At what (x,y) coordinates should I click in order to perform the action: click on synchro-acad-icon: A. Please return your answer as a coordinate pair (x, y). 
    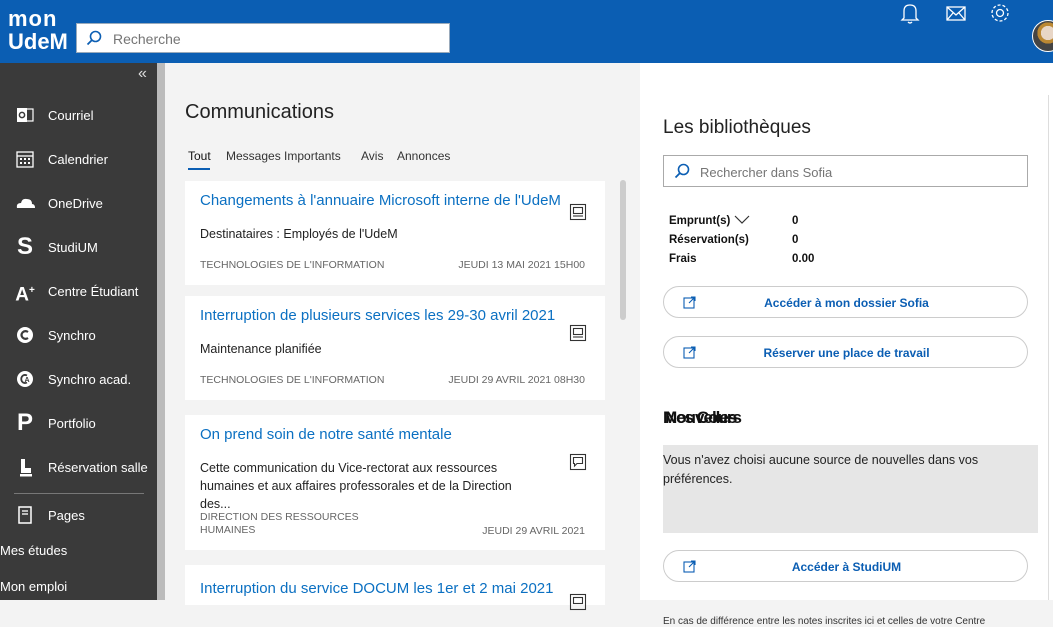
    Looking at the image, I should click on (25, 379).